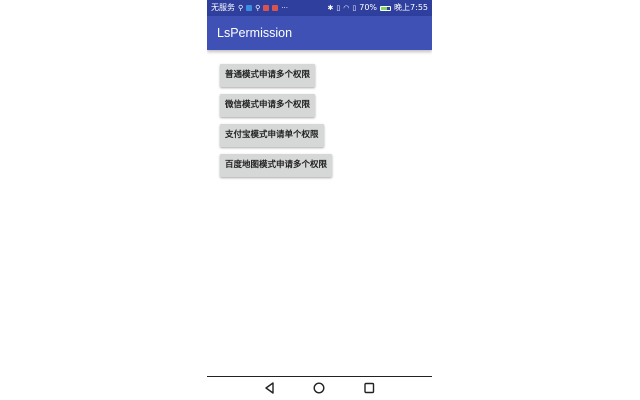 This screenshot has height=400, width=640. Describe the element at coordinates (272, 135) in the screenshot. I see `alipay-mode-single-permission-button: 支付宝模式申请单个权限` at that location.